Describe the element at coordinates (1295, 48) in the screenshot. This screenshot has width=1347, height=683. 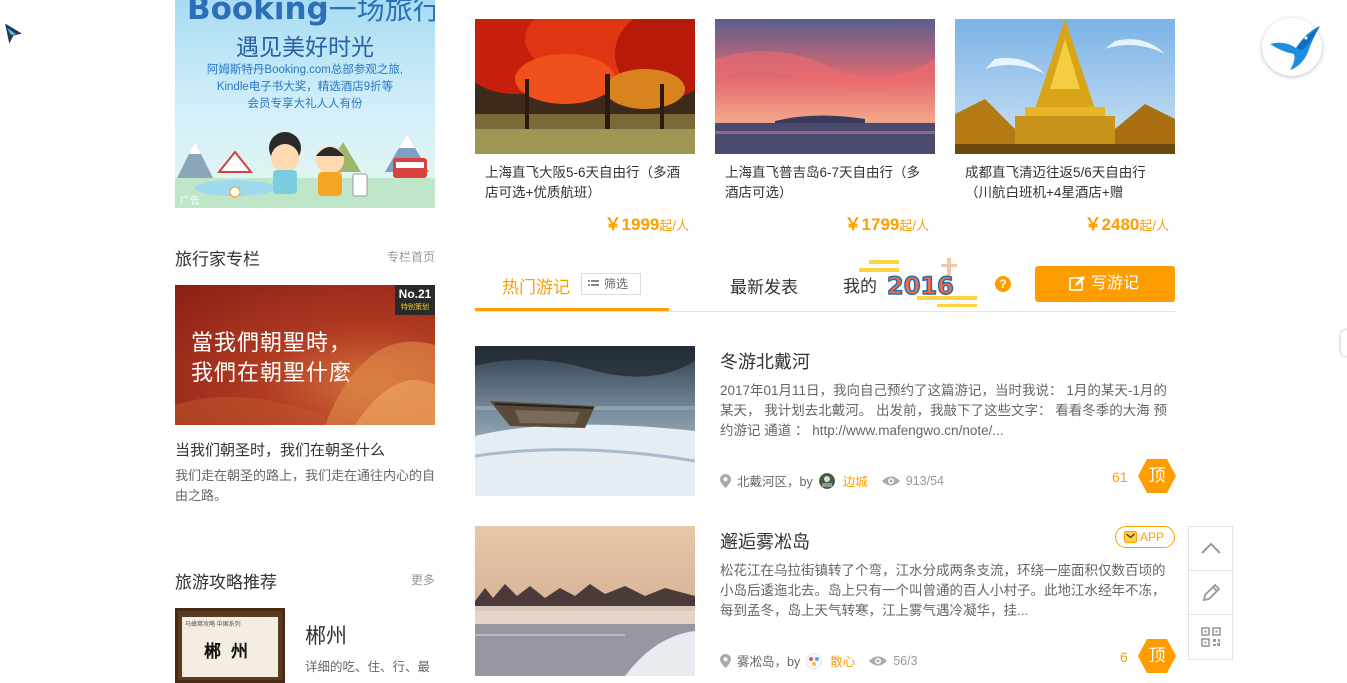
I see `hummingbird-icon` at that location.